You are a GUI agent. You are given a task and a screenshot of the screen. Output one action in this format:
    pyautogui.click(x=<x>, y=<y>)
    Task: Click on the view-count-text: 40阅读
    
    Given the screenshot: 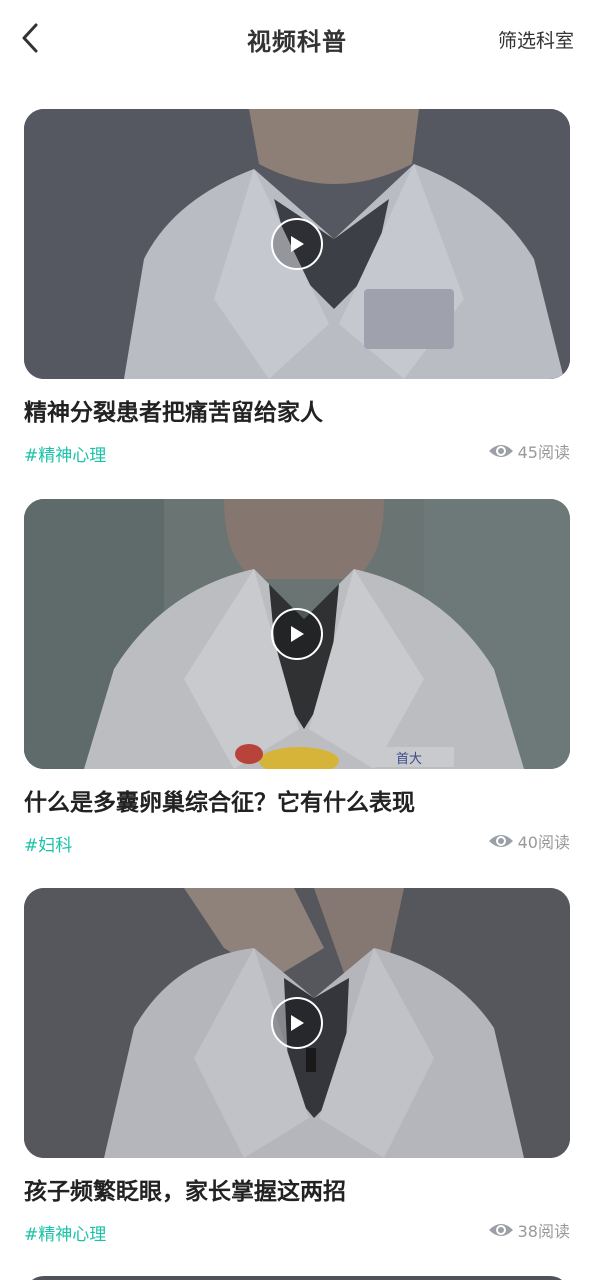 What is the action you would take?
    pyautogui.click(x=543, y=842)
    